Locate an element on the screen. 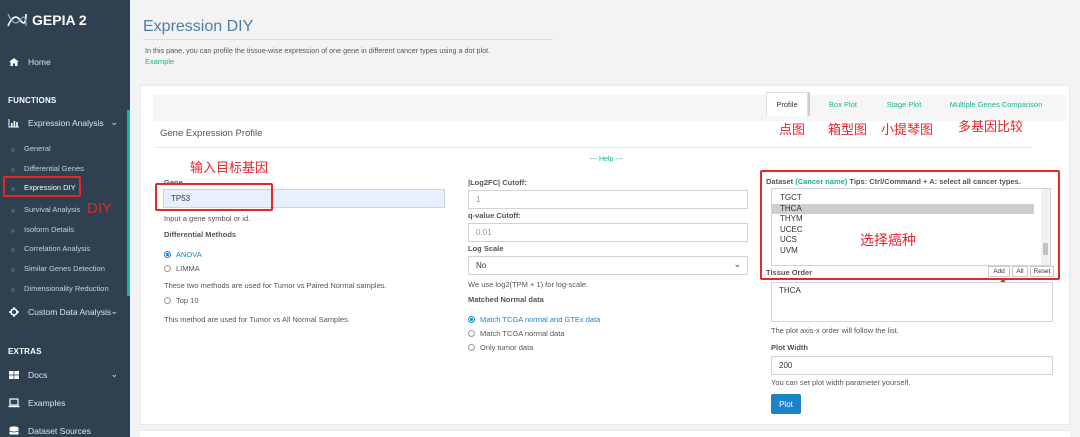  annotation-box-dataset is located at coordinates (910, 225).